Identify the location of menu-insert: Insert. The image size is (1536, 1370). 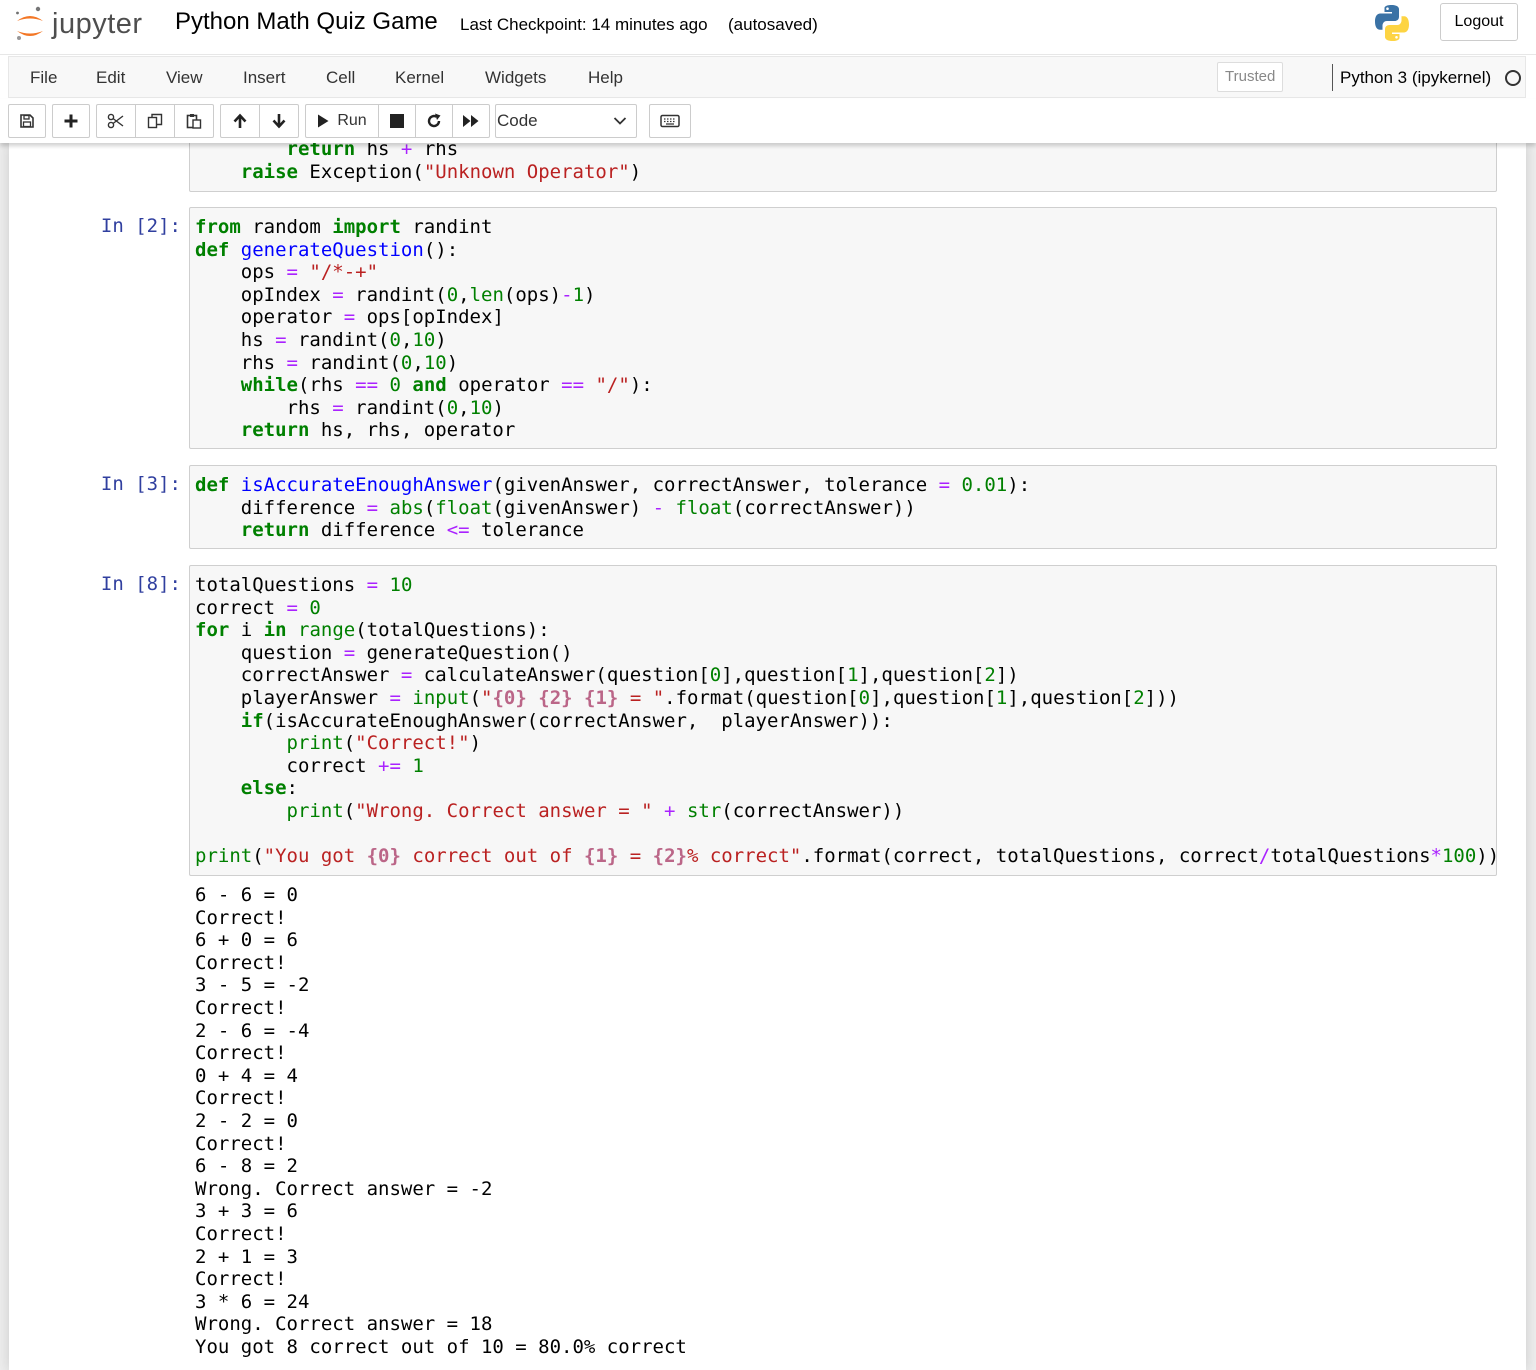
(264, 78).